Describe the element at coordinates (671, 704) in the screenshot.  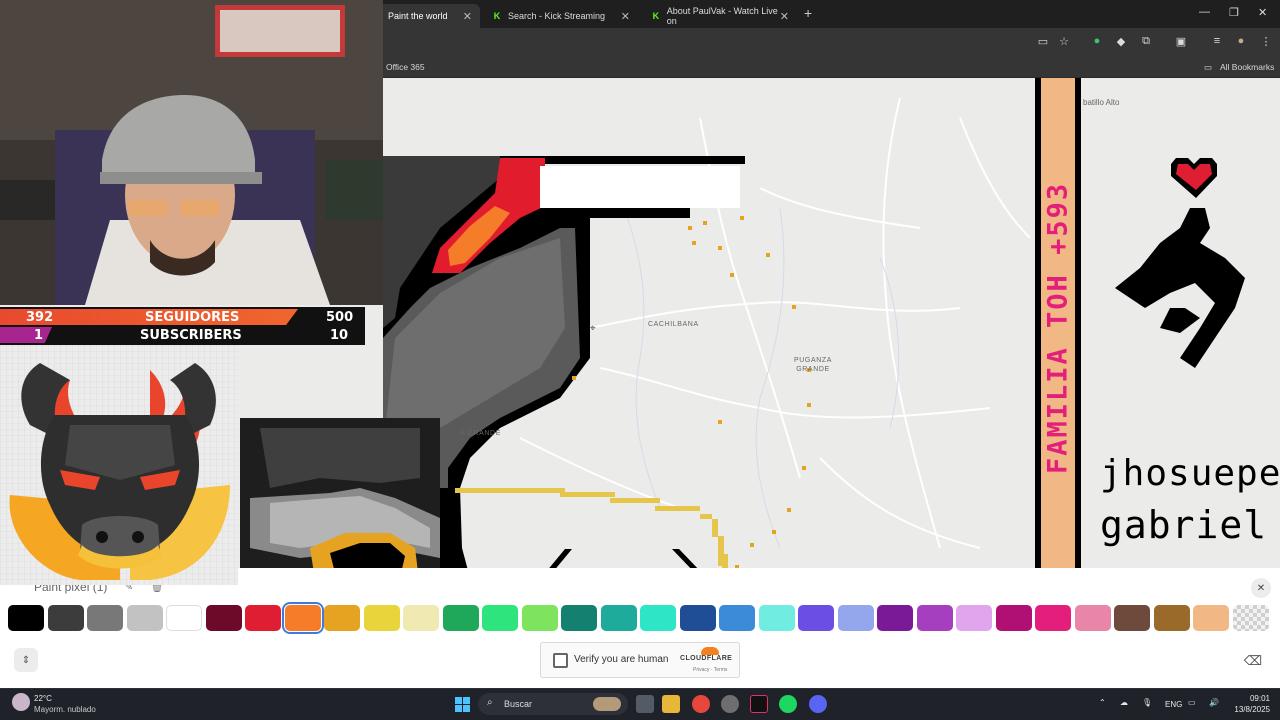
I see `file-explorer-icon` at that location.